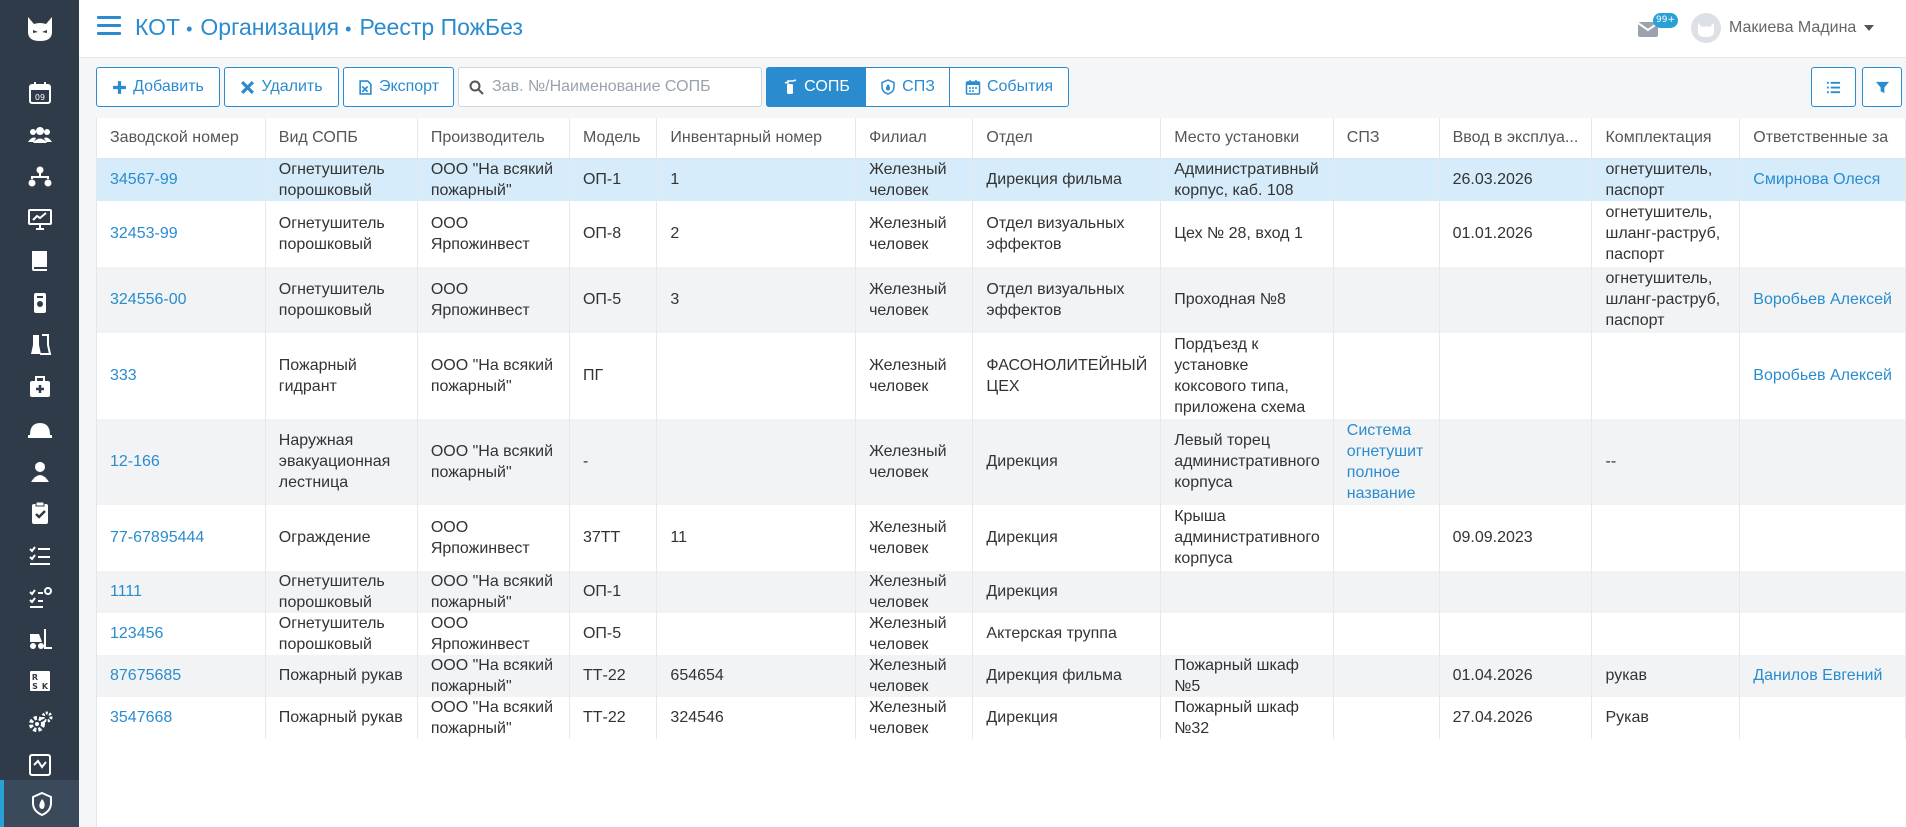  What do you see at coordinates (1817, 675) in the screenshot?
I see `responsible-link: Данилов Евгений` at bounding box center [1817, 675].